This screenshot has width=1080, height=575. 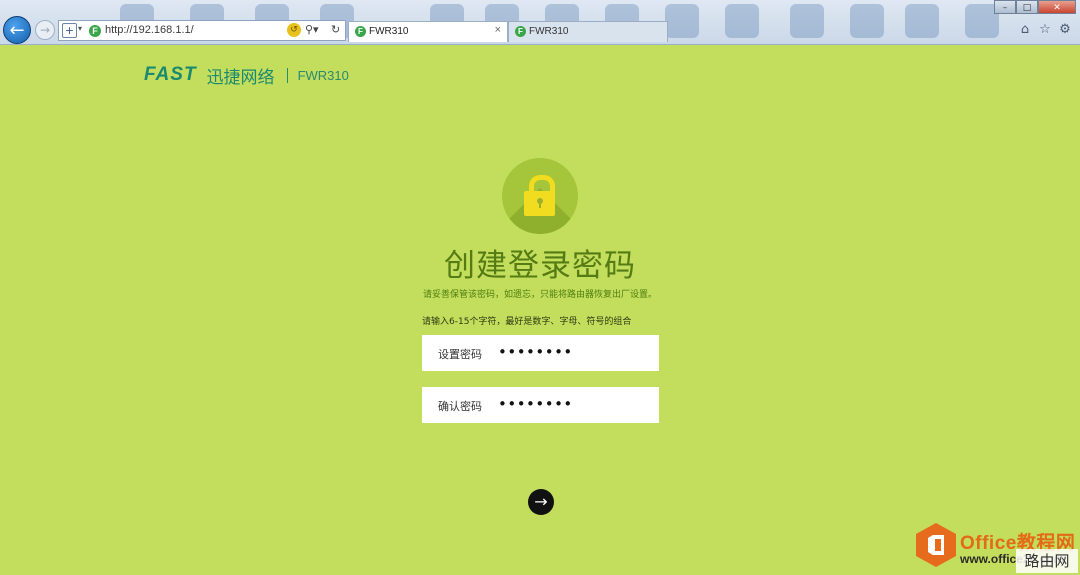 What do you see at coordinates (294, 30) in the screenshot?
I see `compat-view-icon: ↺` at bounding box center [294, 30].